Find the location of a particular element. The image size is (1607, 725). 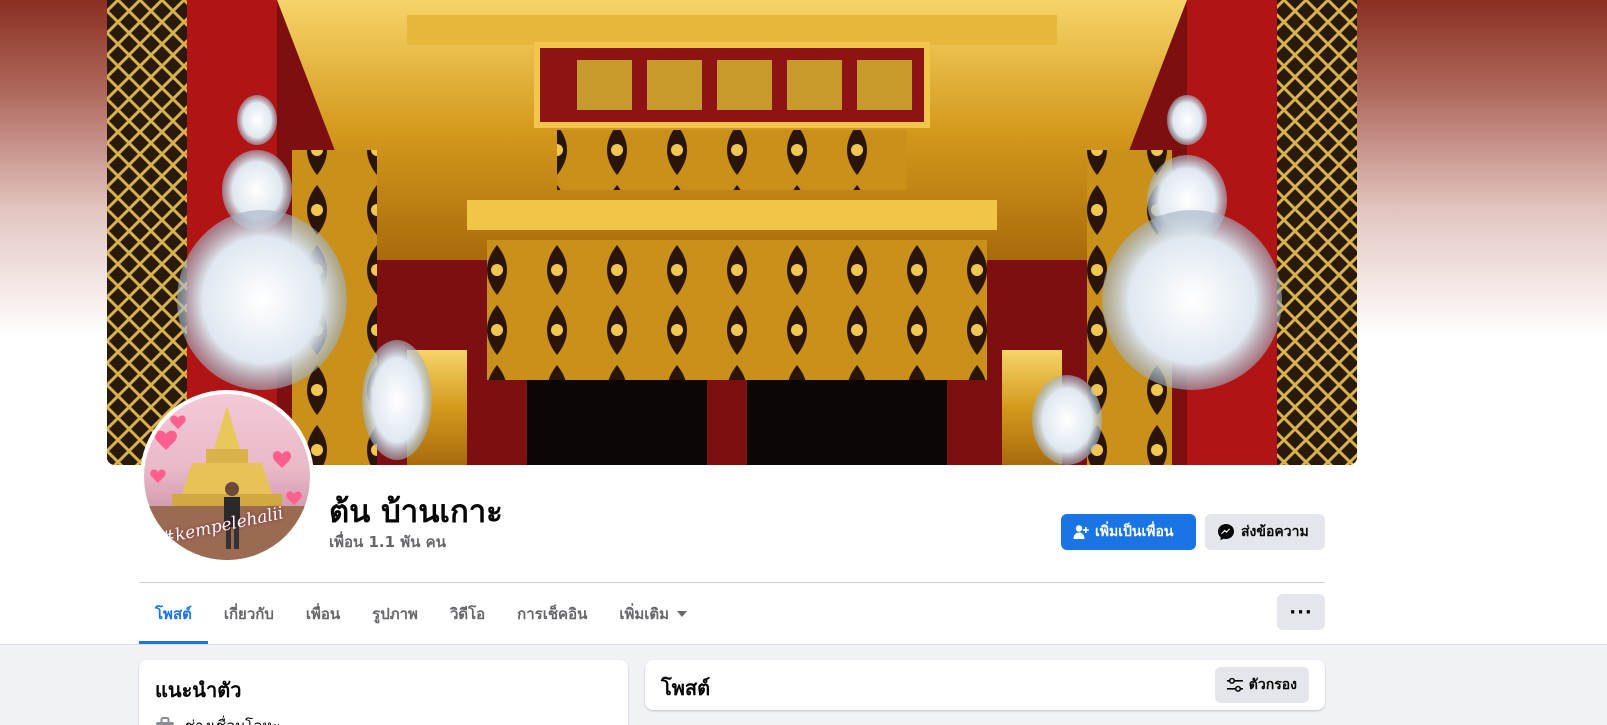

add-friend-icon is located at coordinates (1081, 532).